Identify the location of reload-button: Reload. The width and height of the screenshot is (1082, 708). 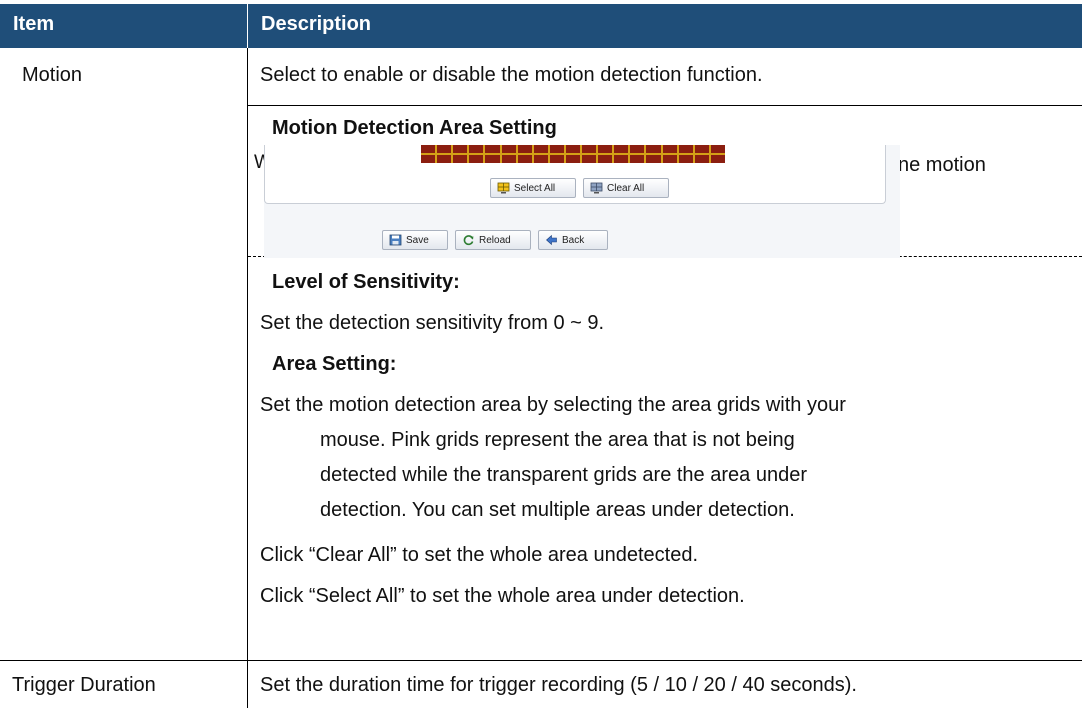
(493, 240).